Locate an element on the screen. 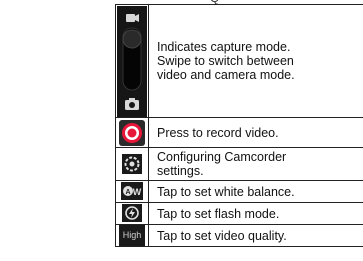  video-quality-label: High is located at coordinates (132, 235).